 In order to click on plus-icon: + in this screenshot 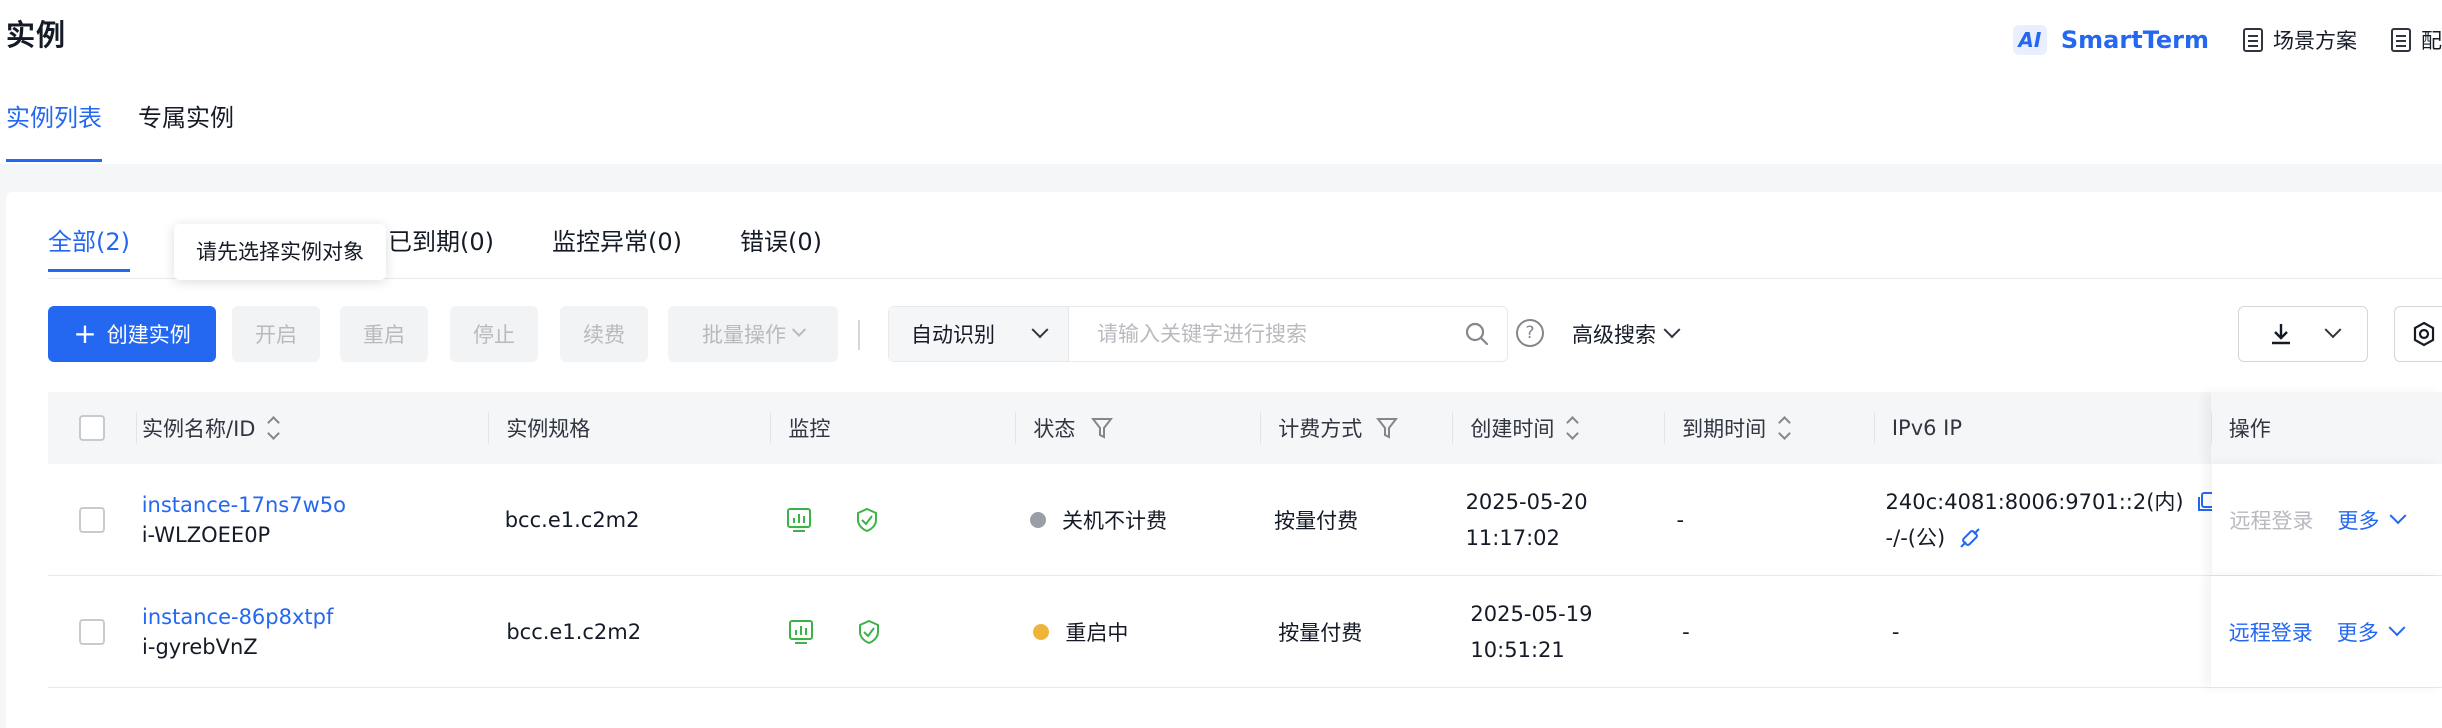, I will do `click(85, 333)`.